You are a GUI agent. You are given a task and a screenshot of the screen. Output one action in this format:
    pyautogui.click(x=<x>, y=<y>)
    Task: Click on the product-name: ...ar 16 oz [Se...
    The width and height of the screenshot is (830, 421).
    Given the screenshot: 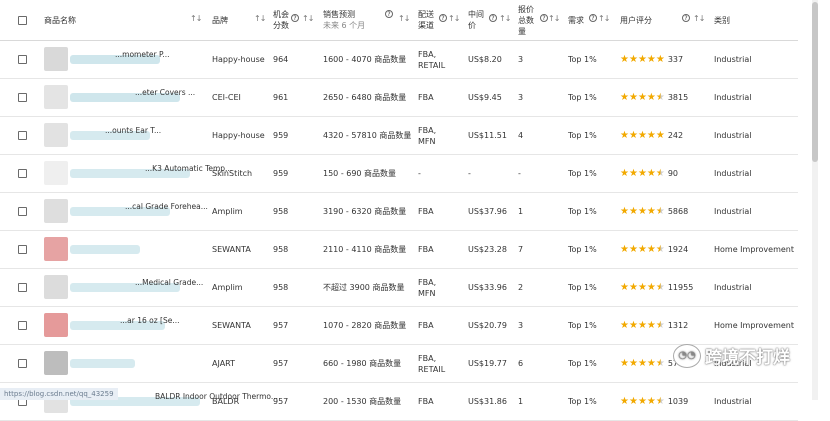 What is the action you would take?
    pyautogui.click(x=150, y=320)
    